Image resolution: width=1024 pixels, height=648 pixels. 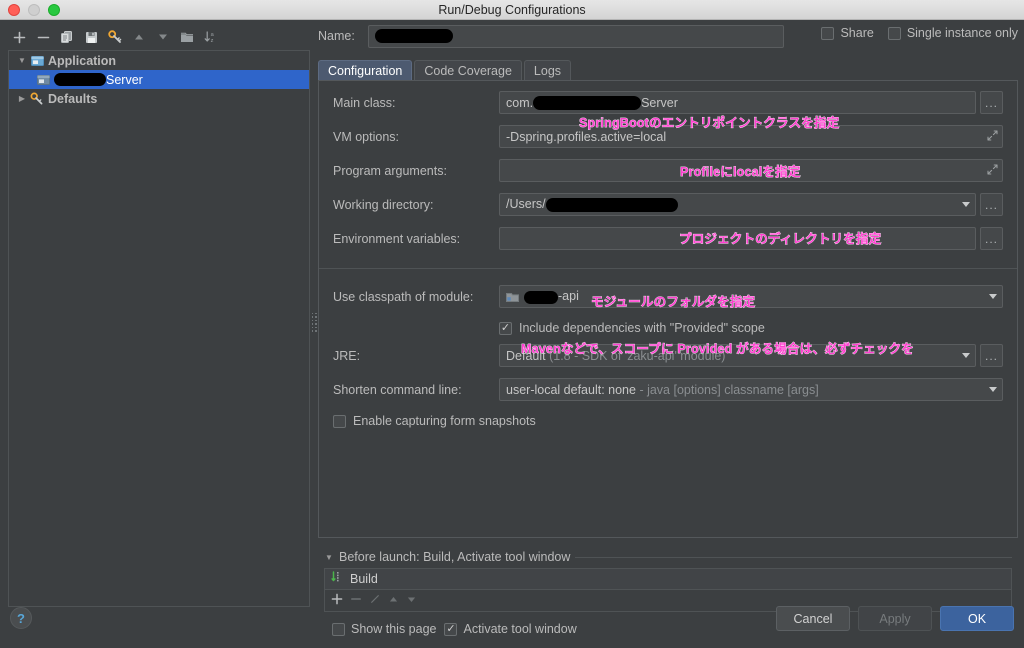 I want to click on tab-code-coverage: Code Coverage, so click(x=468, y=70).